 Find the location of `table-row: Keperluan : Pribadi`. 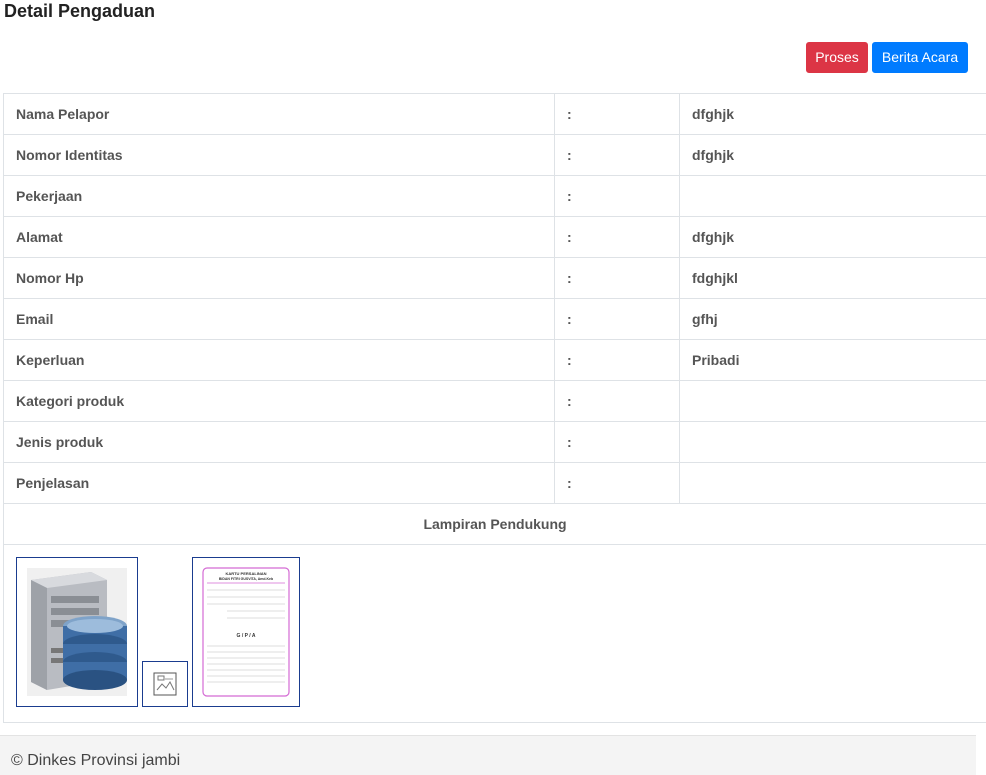

table-row: Keperluan : Pribadi is located at coordinates (495, 360).